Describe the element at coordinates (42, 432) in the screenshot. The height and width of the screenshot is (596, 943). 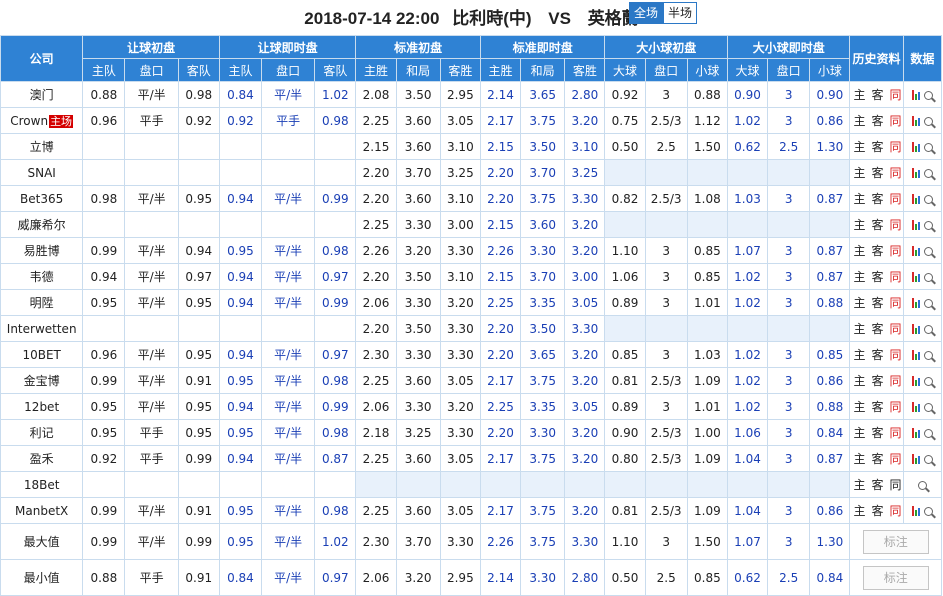
I see `company-cell: 利记` at that location.